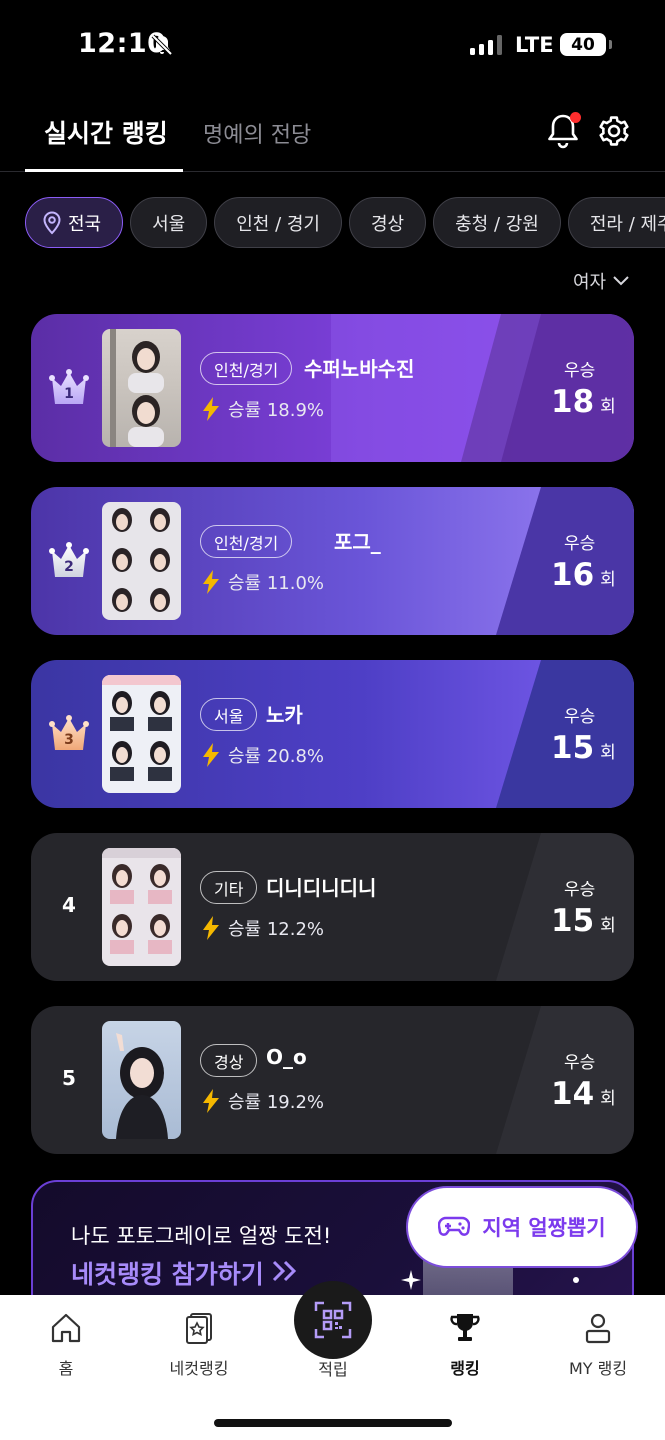 The image size is (665, 1440). I want to click on chip-region-all: 전국, so click(74, 222).